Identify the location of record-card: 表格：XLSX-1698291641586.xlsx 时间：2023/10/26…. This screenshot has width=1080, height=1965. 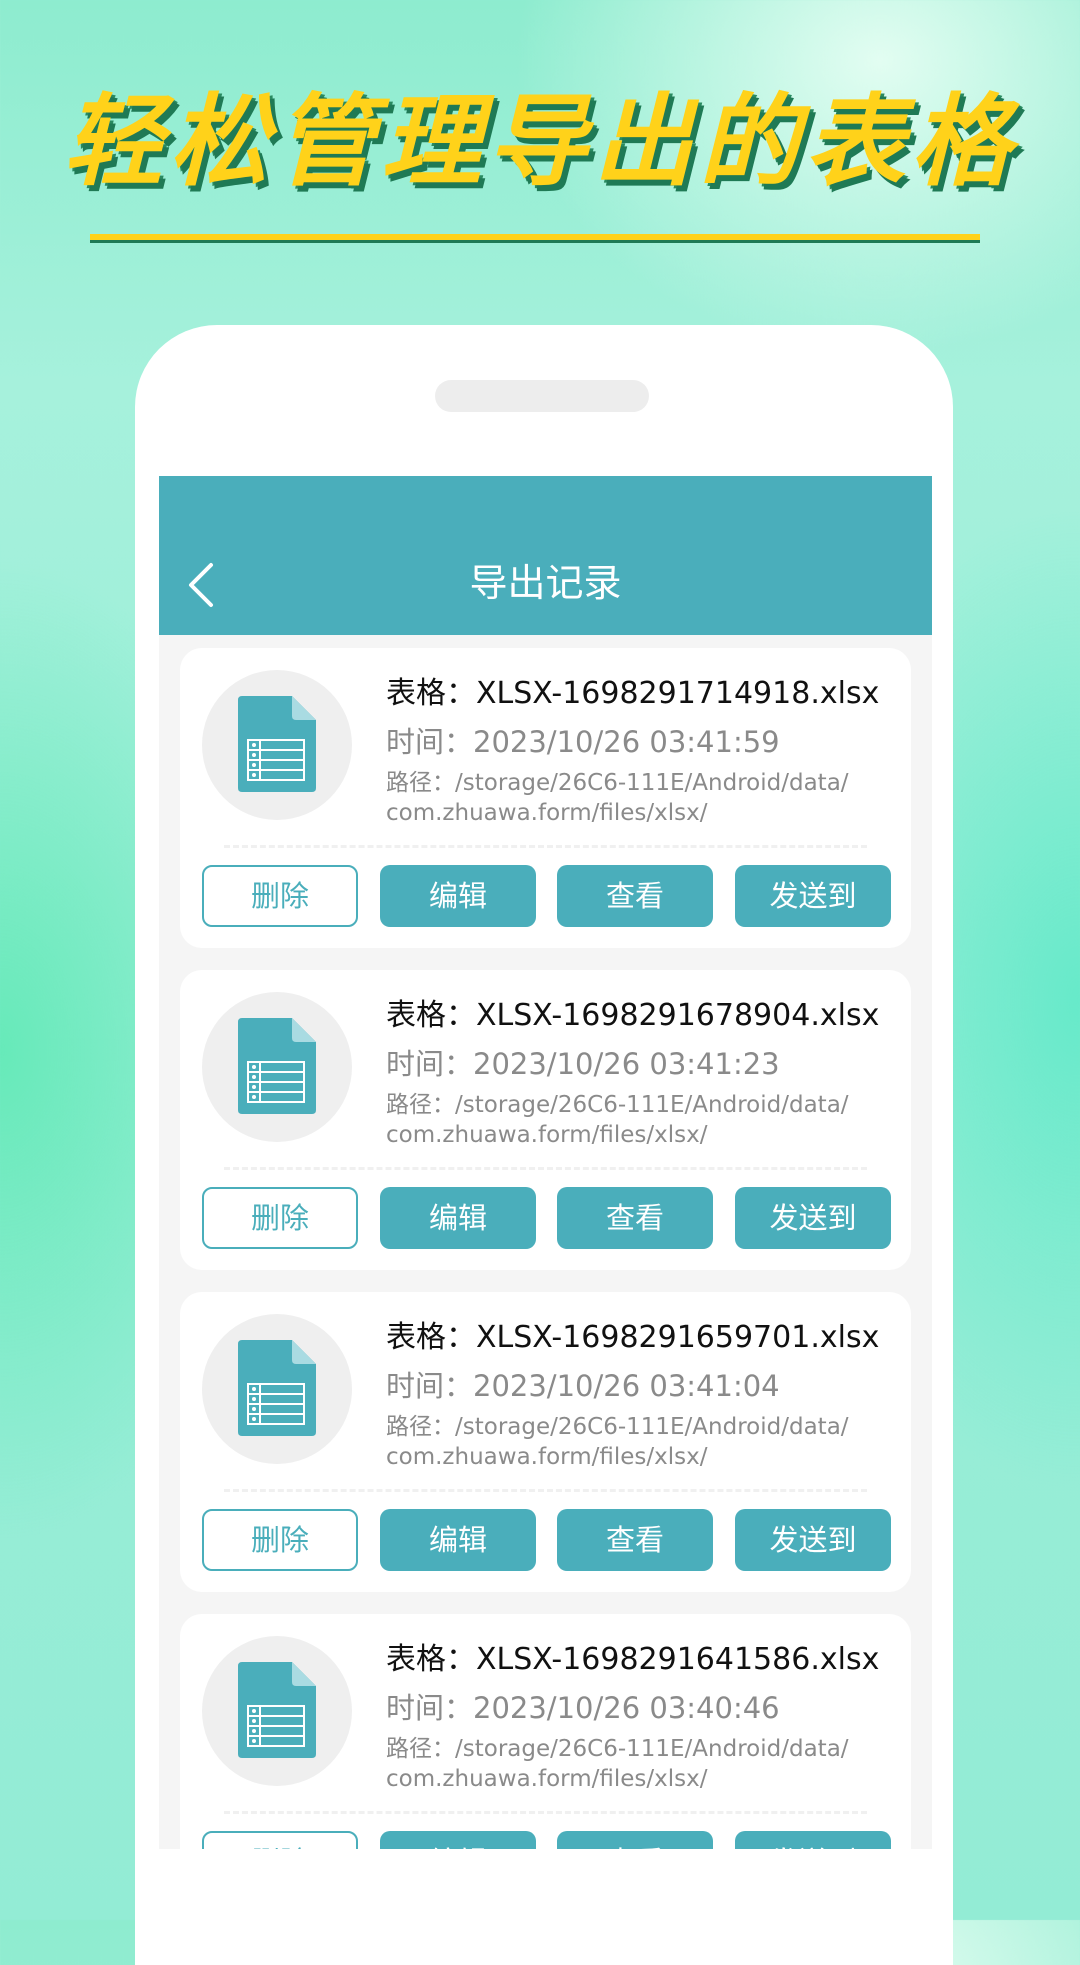
(545, 1731).